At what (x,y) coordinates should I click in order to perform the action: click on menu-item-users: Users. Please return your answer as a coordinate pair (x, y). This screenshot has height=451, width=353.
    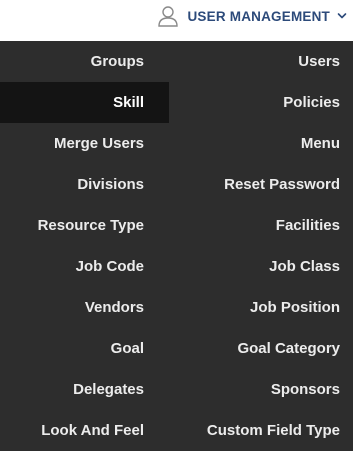
    Looking at the image, I should click on (261, 61).